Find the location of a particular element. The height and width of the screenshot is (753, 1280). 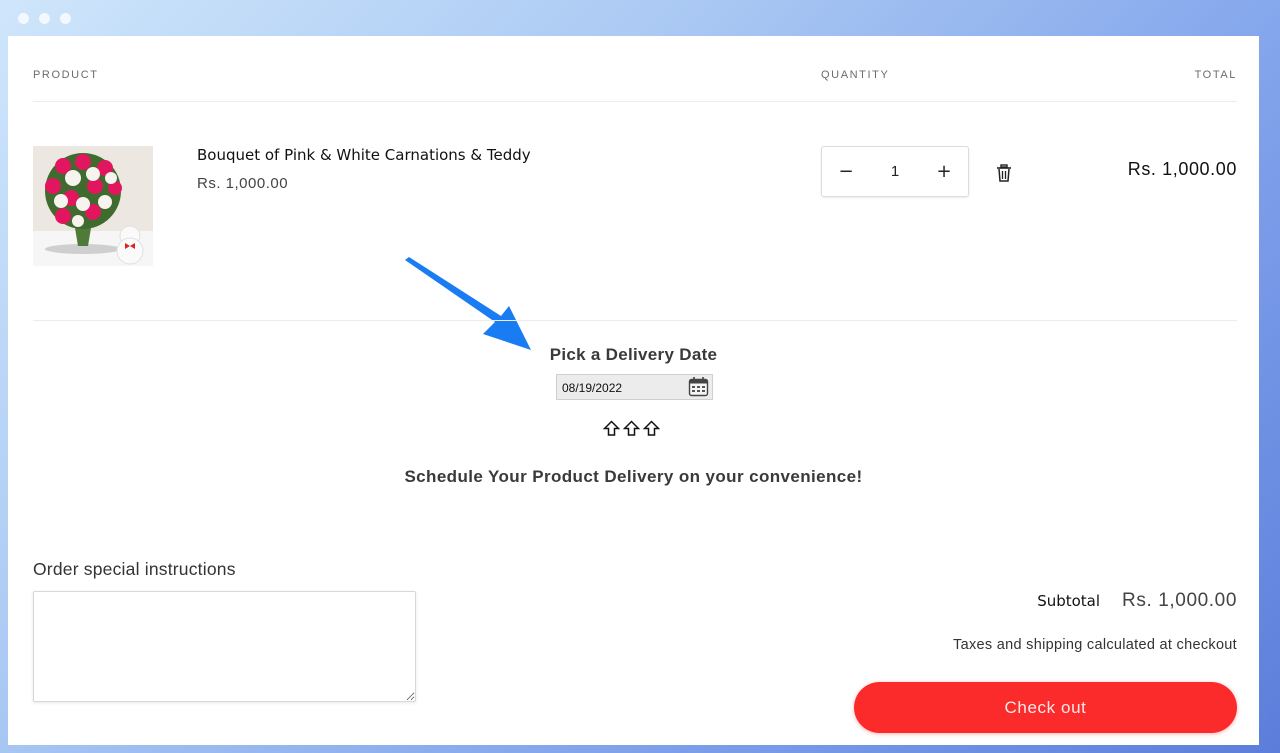

annotation-arrow-icon is located at coordinates (468, 303).